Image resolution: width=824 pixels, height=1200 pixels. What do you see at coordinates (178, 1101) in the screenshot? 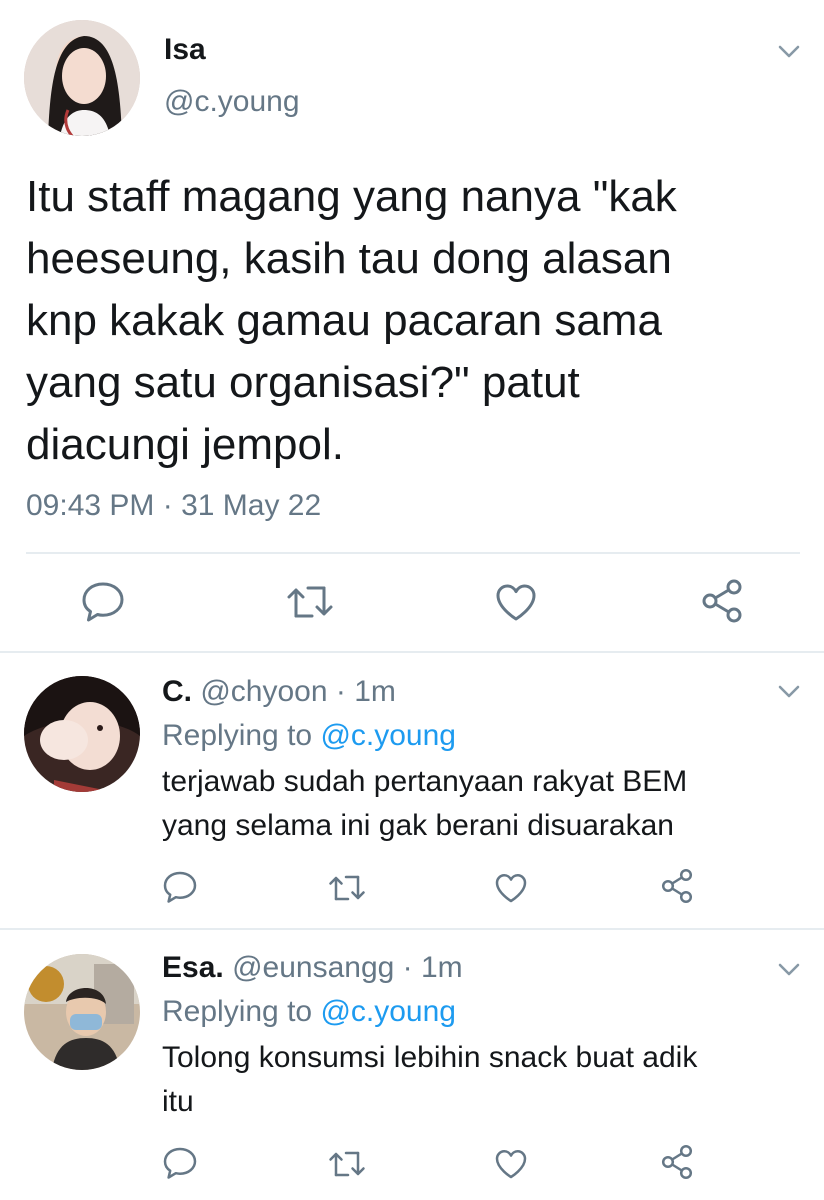
I see `reply-text-line: itu` at bounding box center [178, 1101].